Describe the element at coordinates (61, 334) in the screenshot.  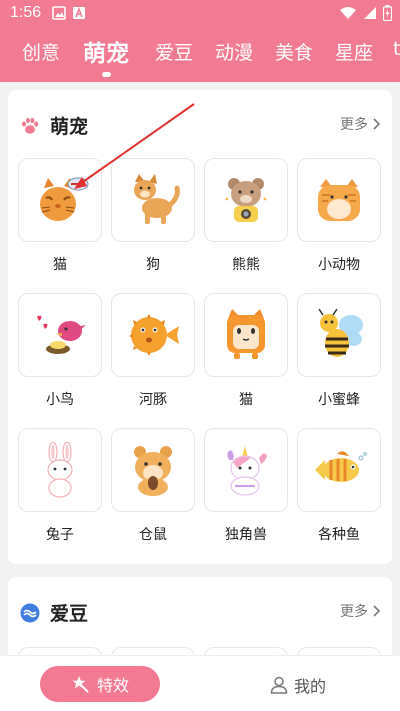
I see `bird-sticker-icon` at that location.